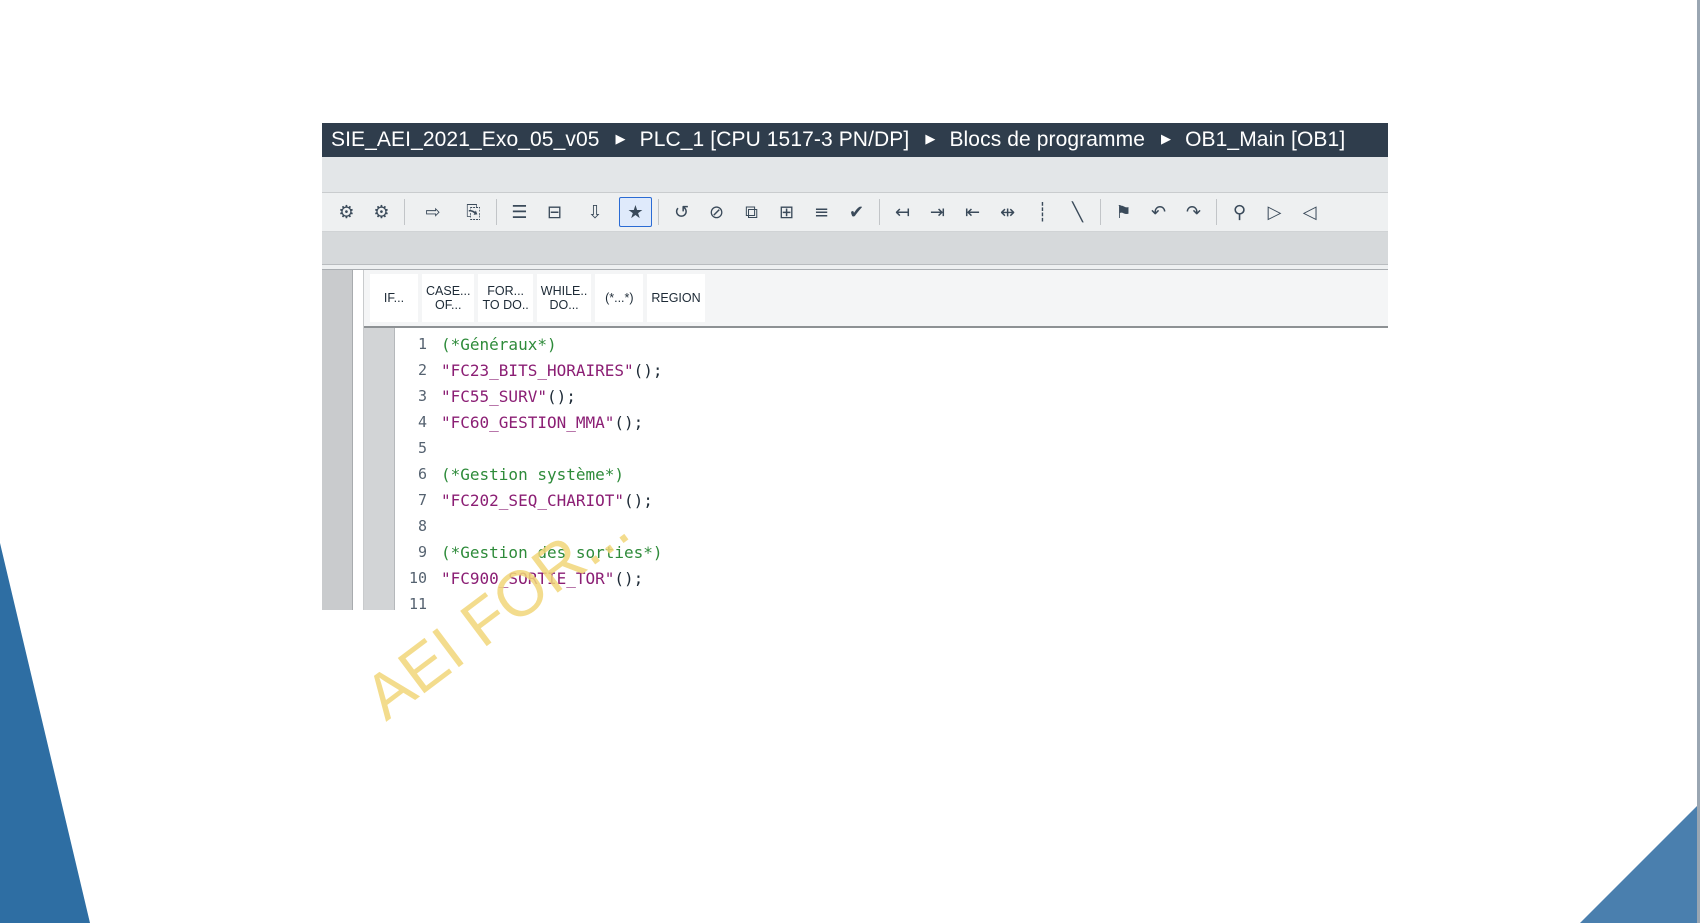 The image size is (1700, 923). What do you see at coordinates (1158, 212) in the screenshot?
I see `prev-bookmark-icon: ↶` at bounding box center [1158, 212].